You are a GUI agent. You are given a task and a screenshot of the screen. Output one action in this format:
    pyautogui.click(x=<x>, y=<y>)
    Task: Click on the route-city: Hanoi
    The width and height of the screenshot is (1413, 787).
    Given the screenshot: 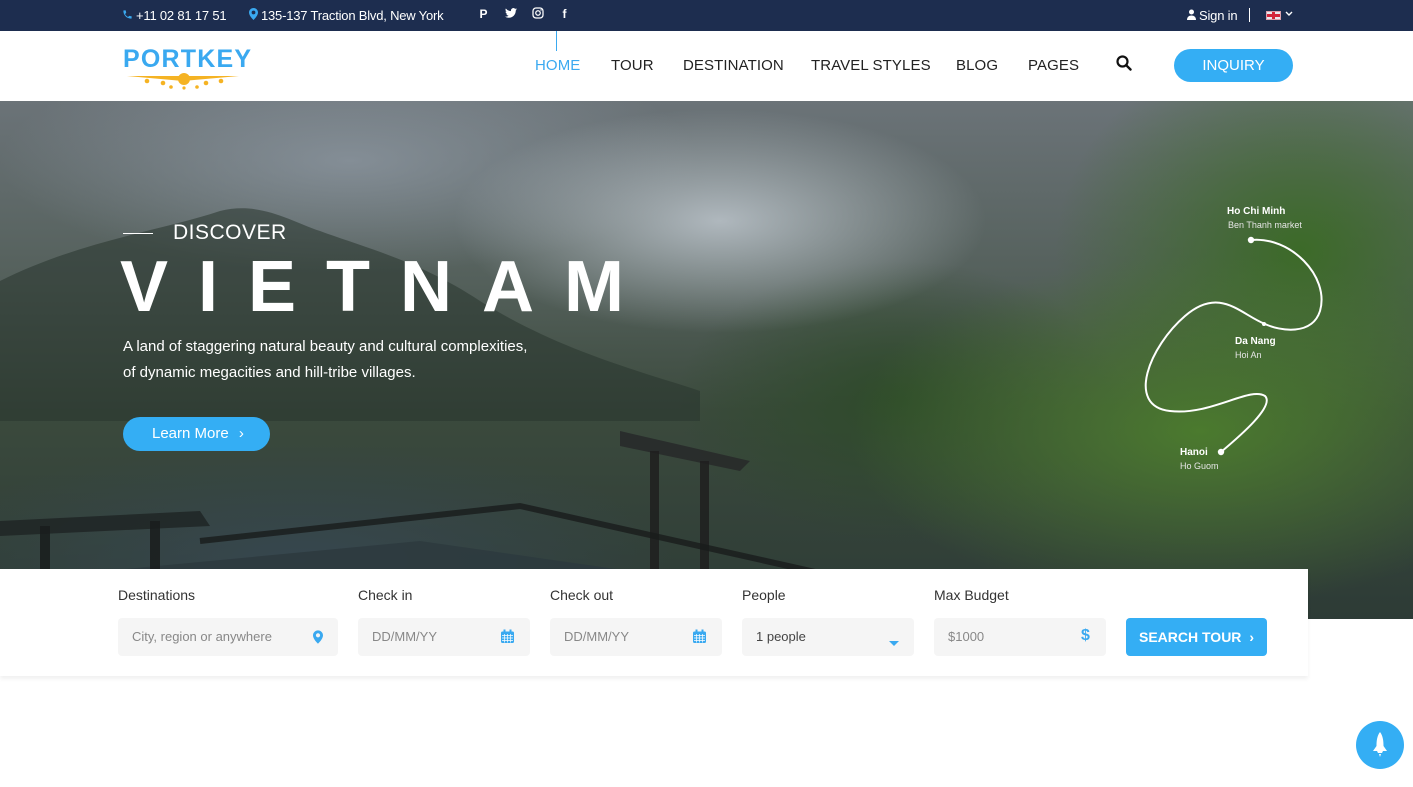 What is the action you would take?
    pyautogui.click(x=1194, y=452)
    